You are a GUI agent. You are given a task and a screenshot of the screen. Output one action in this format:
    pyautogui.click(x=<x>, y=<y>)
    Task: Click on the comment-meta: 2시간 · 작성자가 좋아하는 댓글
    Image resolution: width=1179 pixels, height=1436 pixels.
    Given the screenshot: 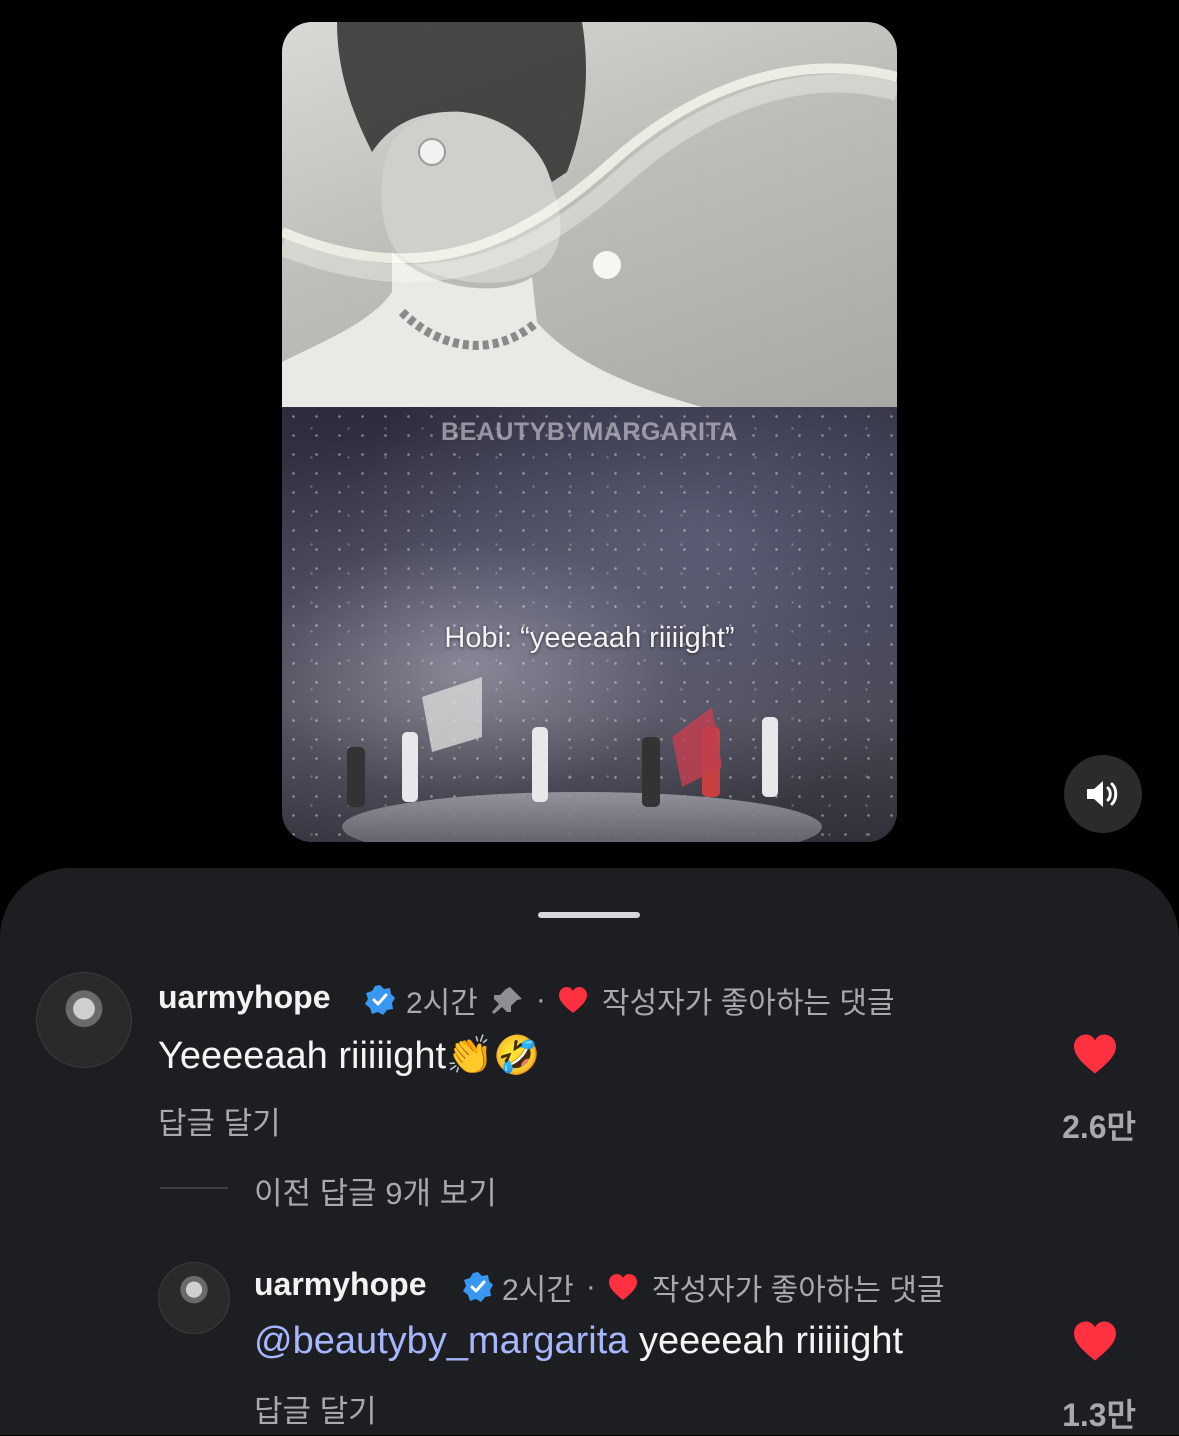 What is the action you would take?
    pyautogui.click(x=629, y=1000)
    